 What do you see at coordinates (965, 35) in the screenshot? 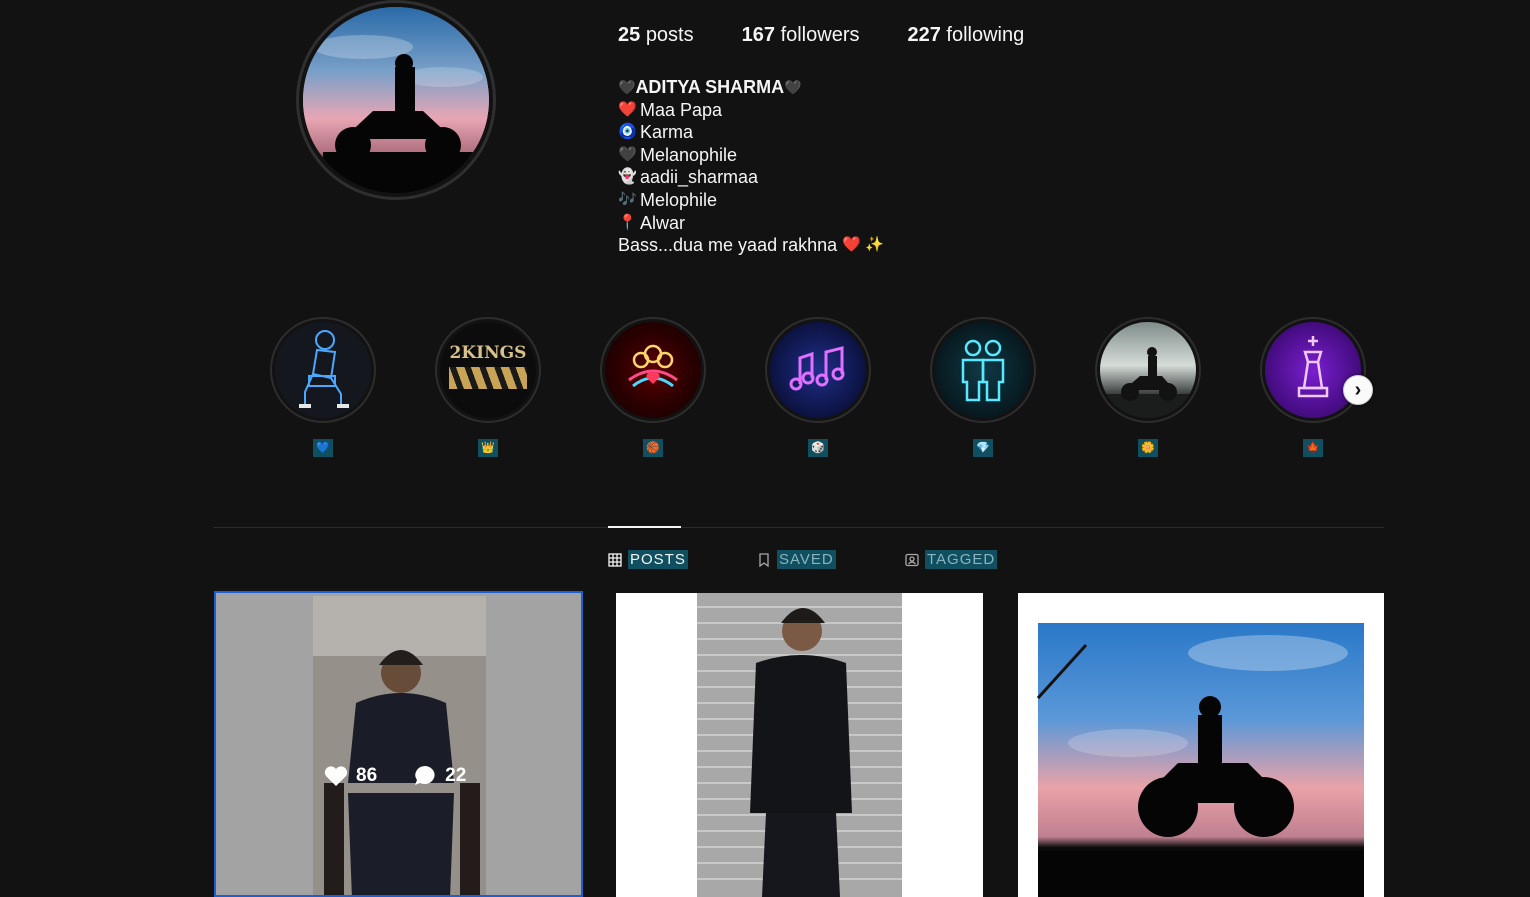
I see `stat-following: 227 following` at bounding box center [965, 35].